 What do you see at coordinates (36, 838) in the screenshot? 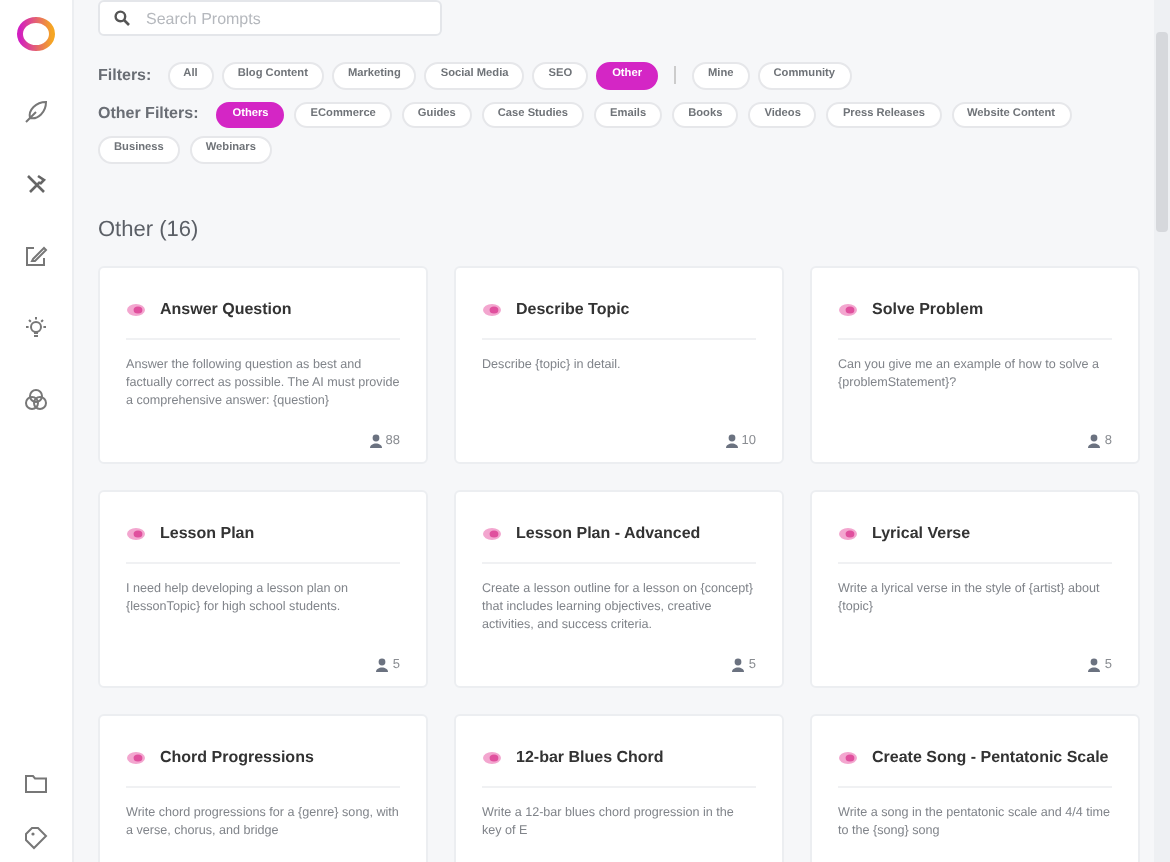
I see `tag-icon` at bounding box center [36, 838].